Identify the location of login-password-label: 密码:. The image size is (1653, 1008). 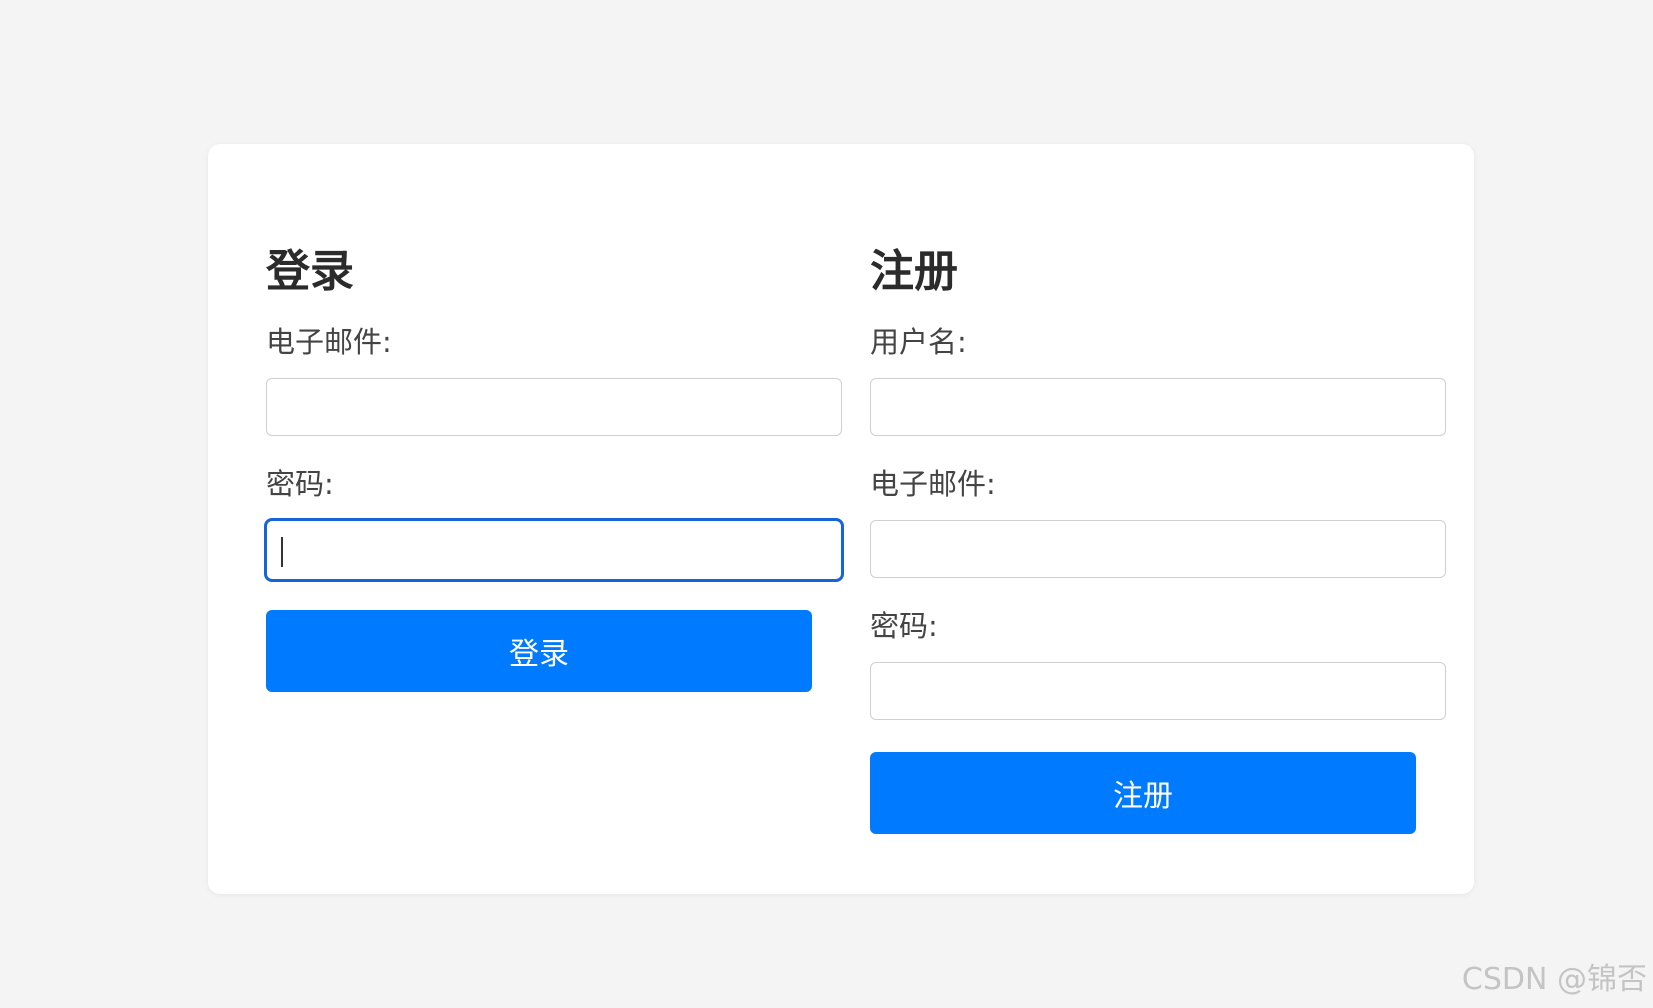
(300, 484).